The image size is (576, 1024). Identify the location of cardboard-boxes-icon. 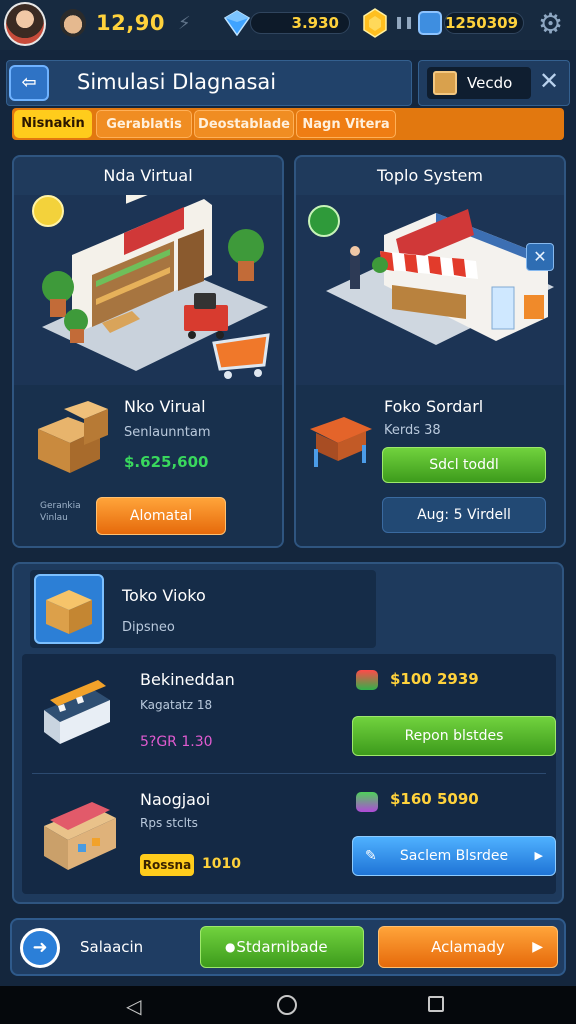
(73, 437).